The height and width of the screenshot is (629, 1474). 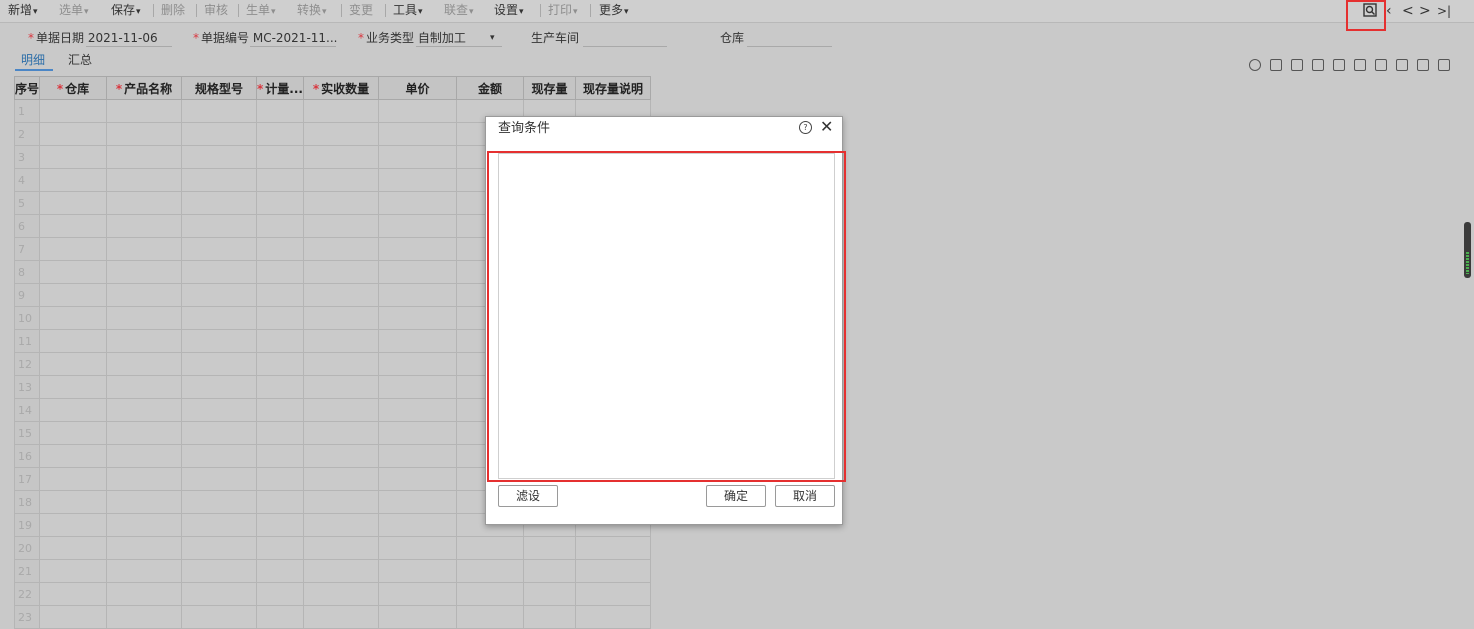 What do you see at coordinates (1360, 65) in the screenshot?
I see `edit-icon` at bounding box center [1360, 65].